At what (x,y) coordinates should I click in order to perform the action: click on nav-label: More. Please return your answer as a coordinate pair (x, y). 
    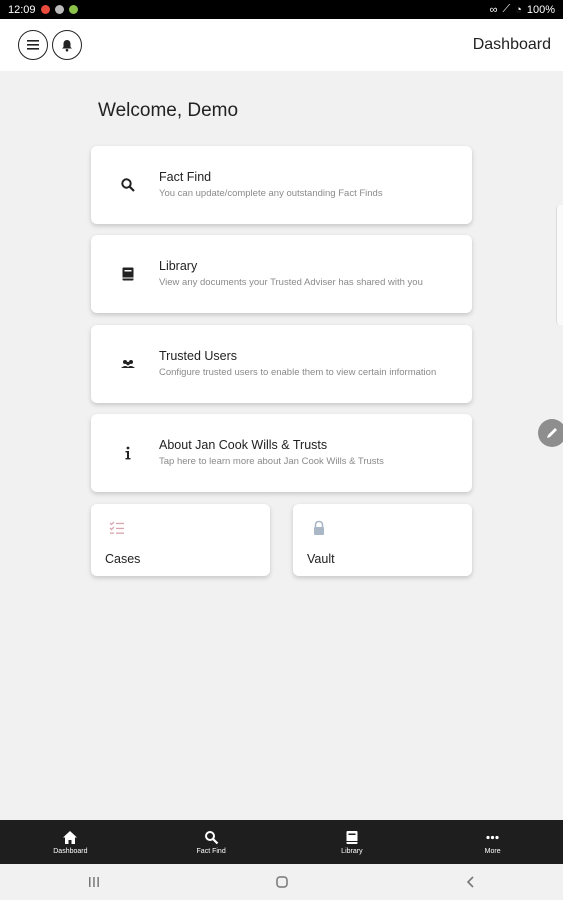
    Looking at the image, I should click on (492, 851).